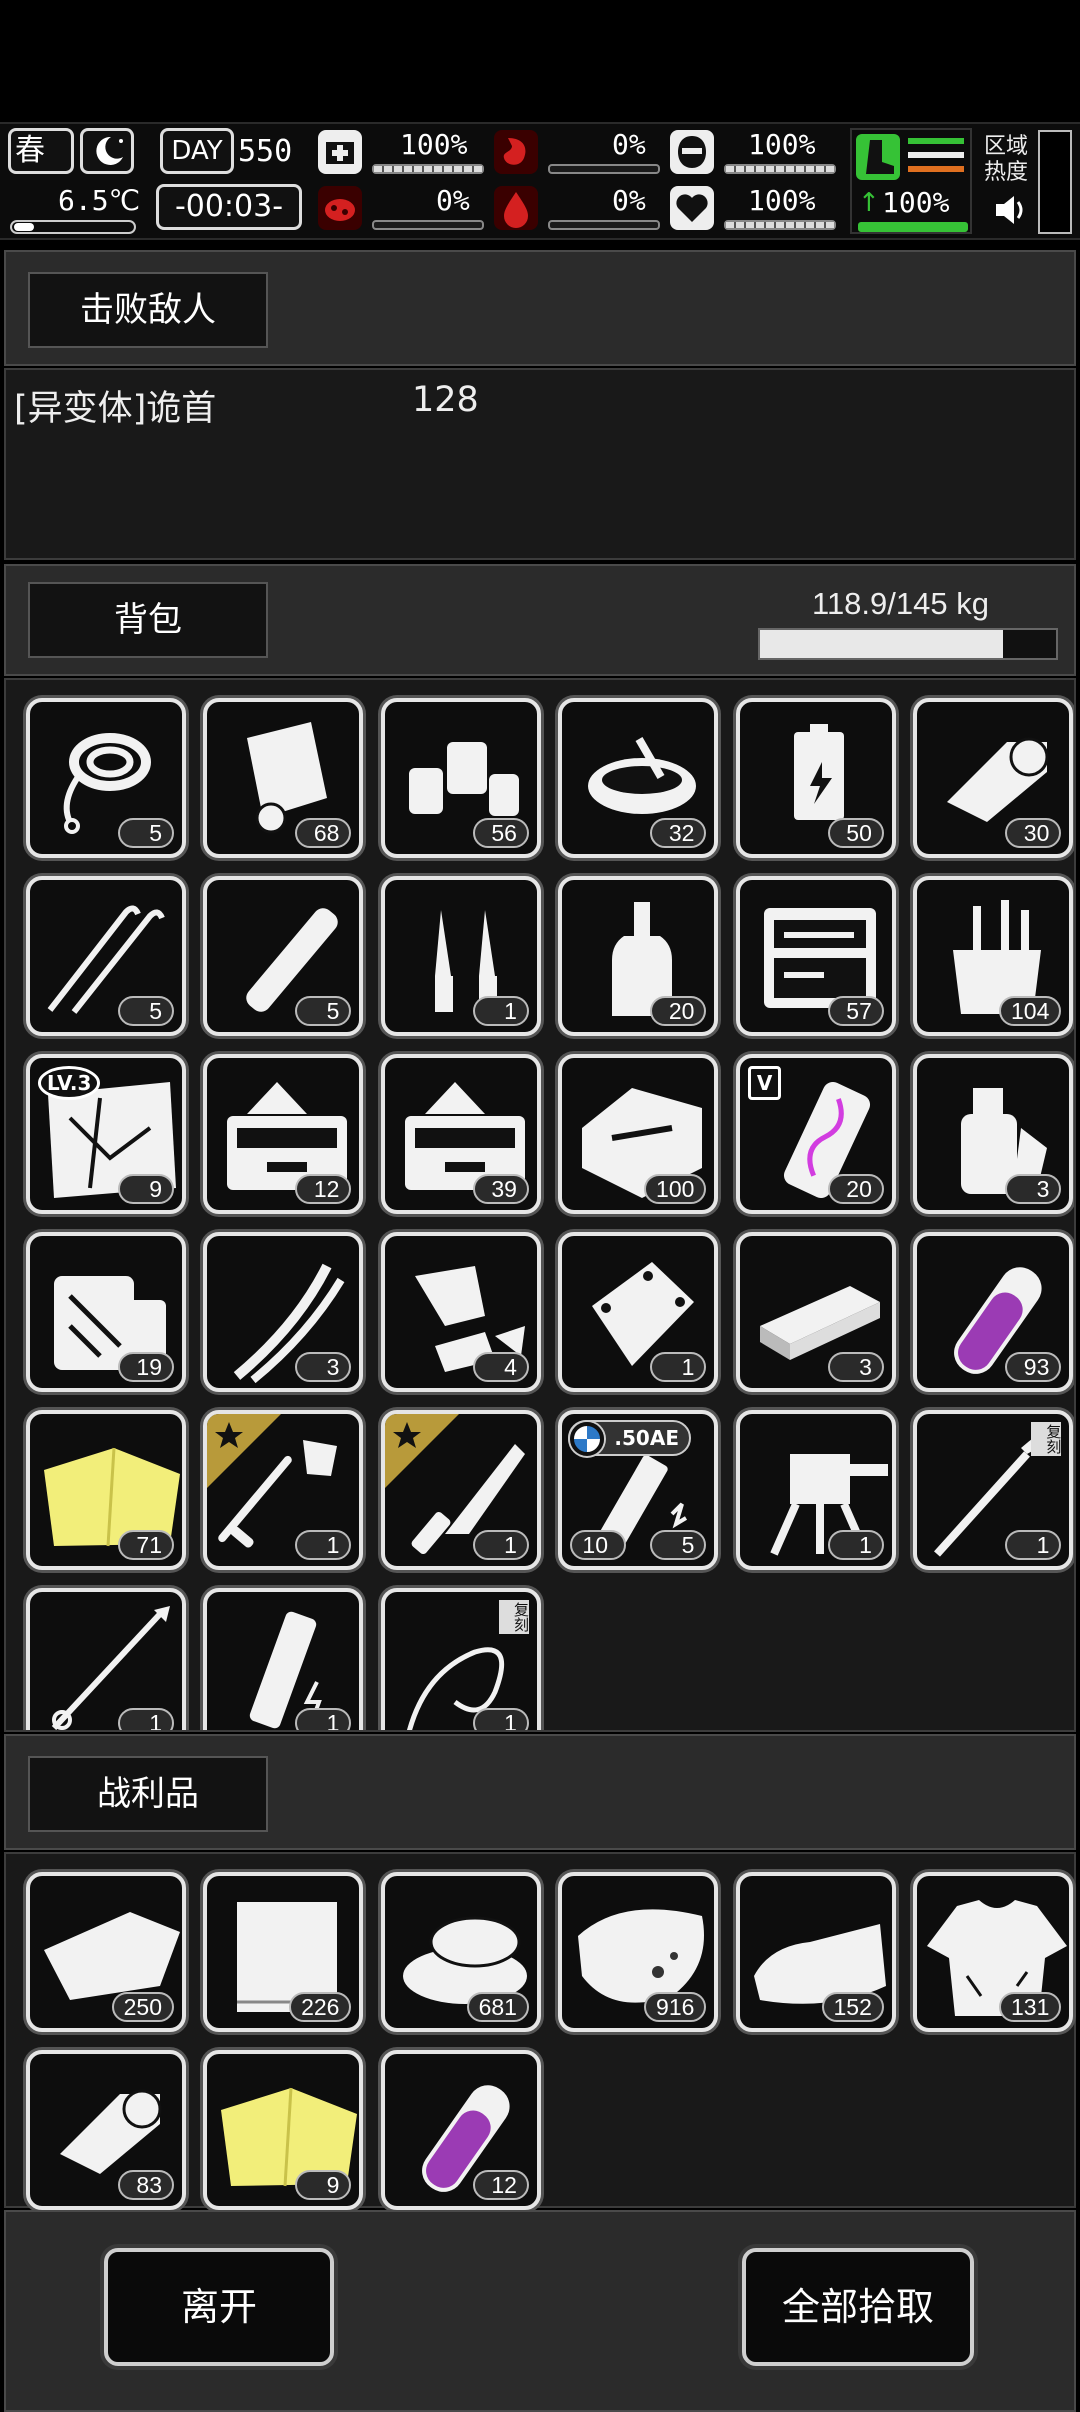 Image resolution: width=1080 pixels, height=2412 pixels. Describe the element at coordinates (638, 956) in the screenshot. I see `item-slot: 20` at that location.